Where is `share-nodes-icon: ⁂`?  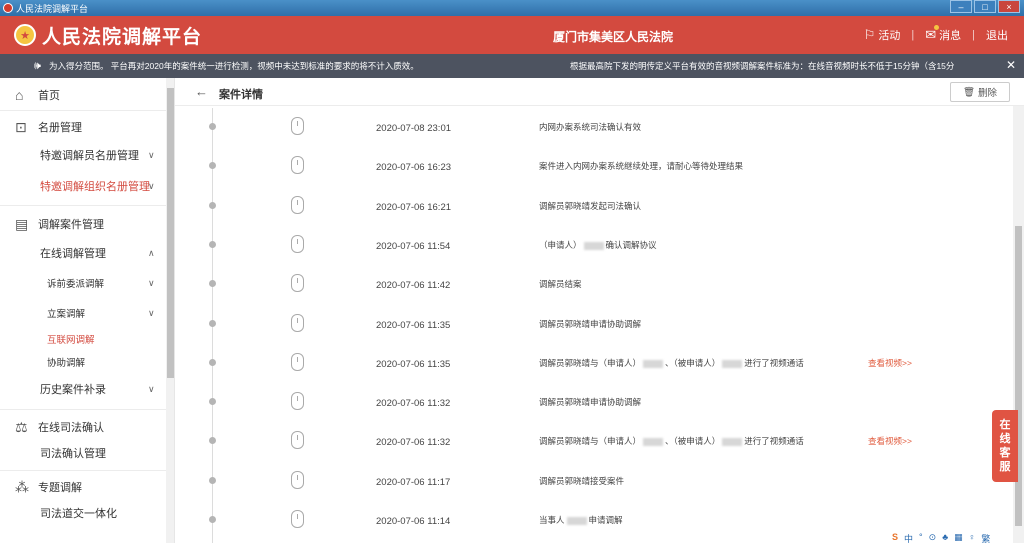
share-nodes-icon: ⁂ is located at coordinates (22, 486).